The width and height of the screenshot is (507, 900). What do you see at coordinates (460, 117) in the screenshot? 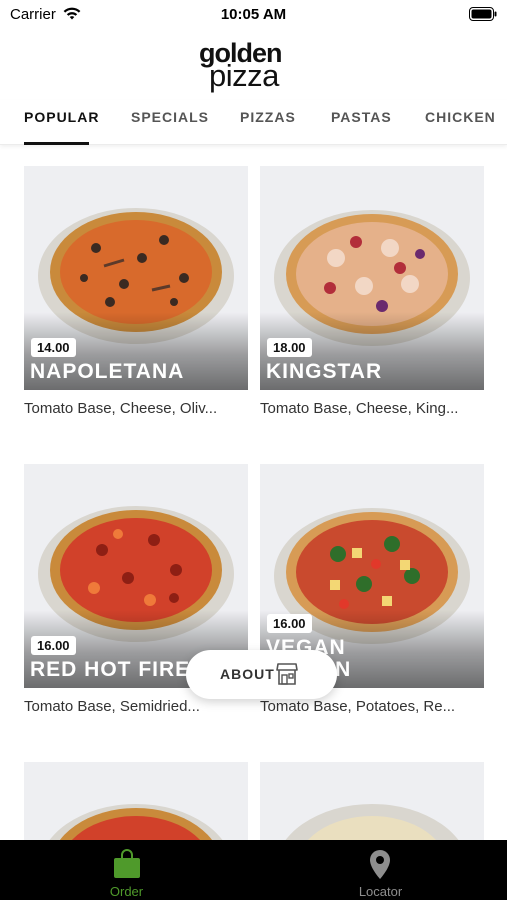
I see `tab-chicken: CHICKEN` at bounding box center [460, 117].